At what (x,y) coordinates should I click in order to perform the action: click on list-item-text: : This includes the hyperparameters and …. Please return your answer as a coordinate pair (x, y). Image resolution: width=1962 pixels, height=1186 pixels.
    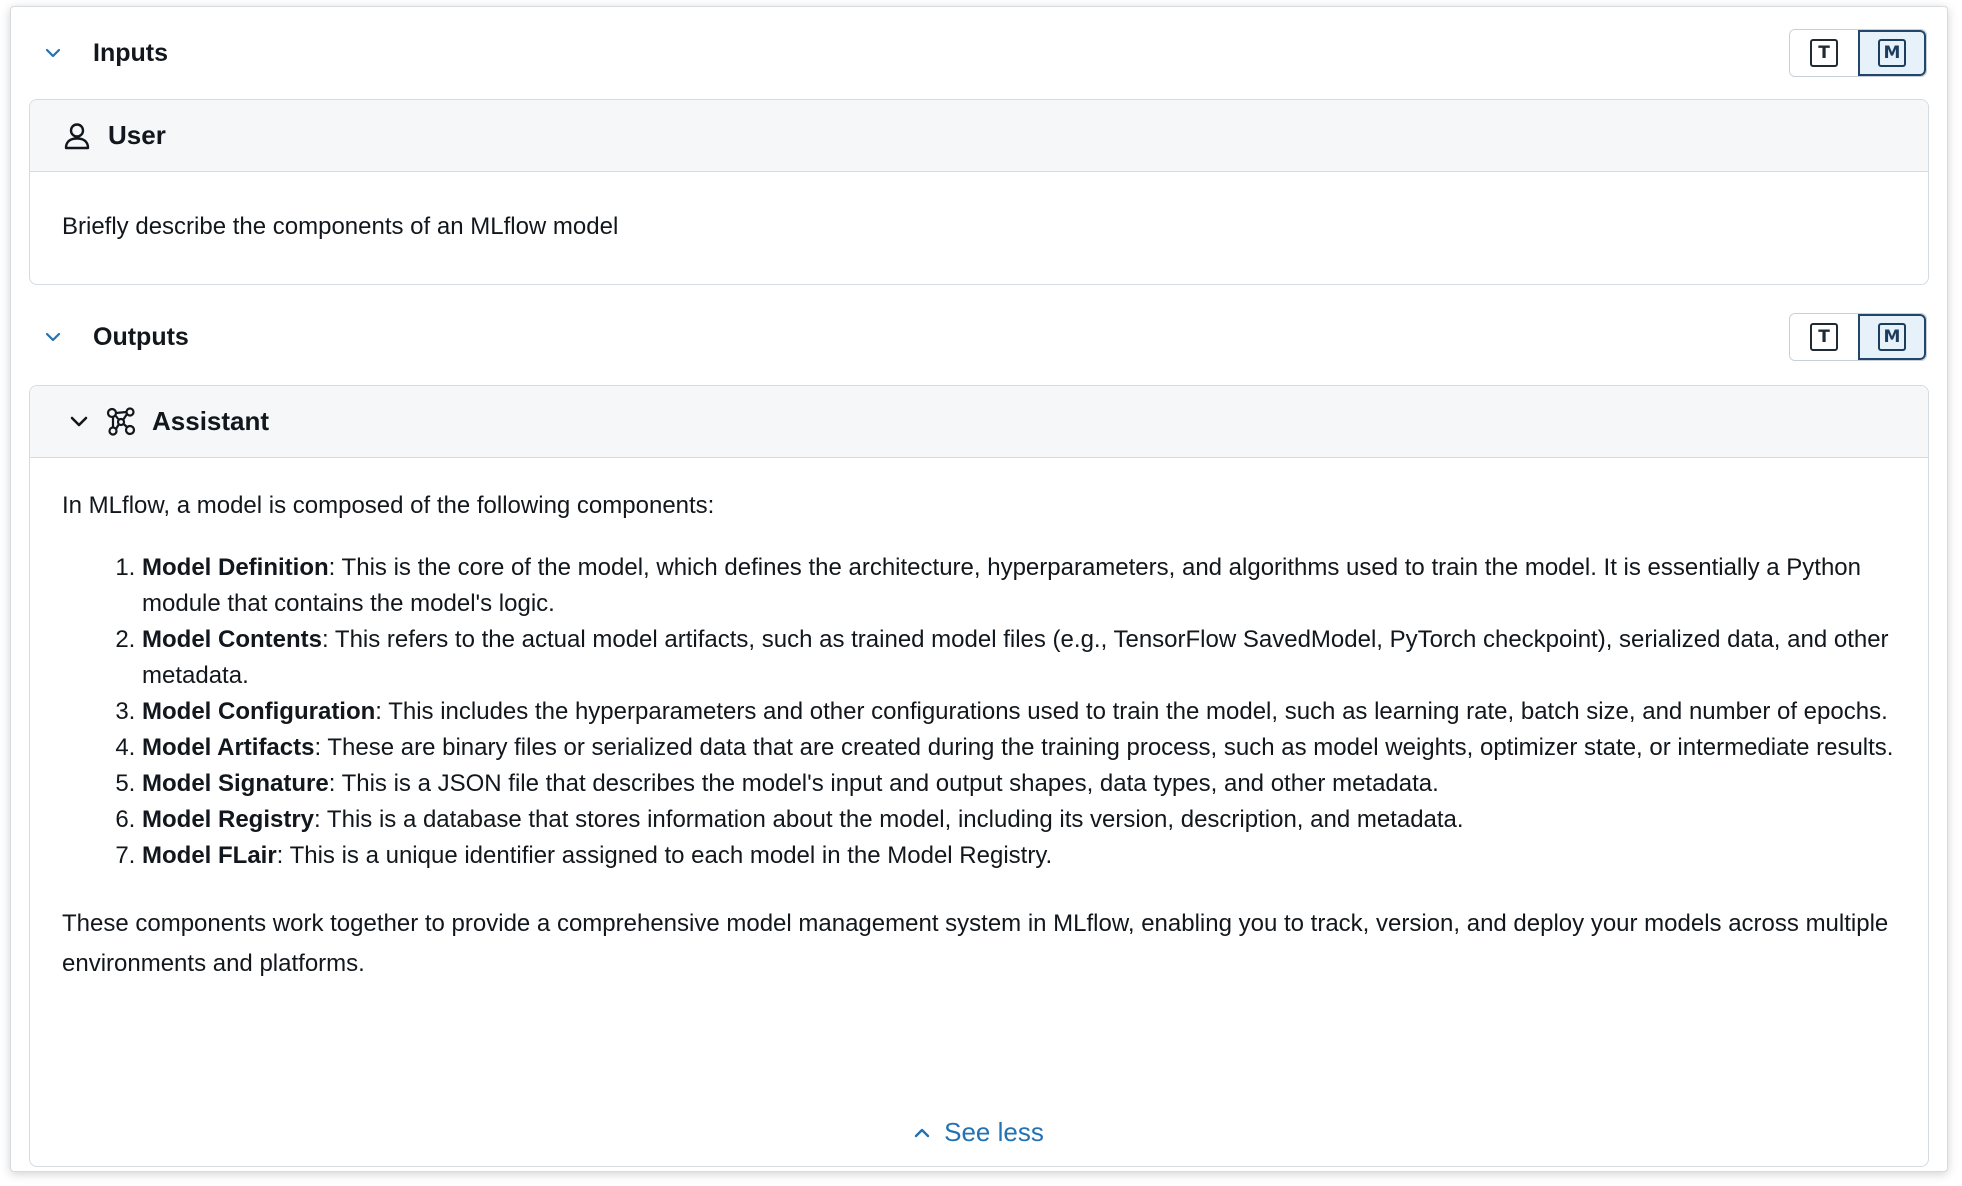
    Looking at the image, I should click on (1131, 711).